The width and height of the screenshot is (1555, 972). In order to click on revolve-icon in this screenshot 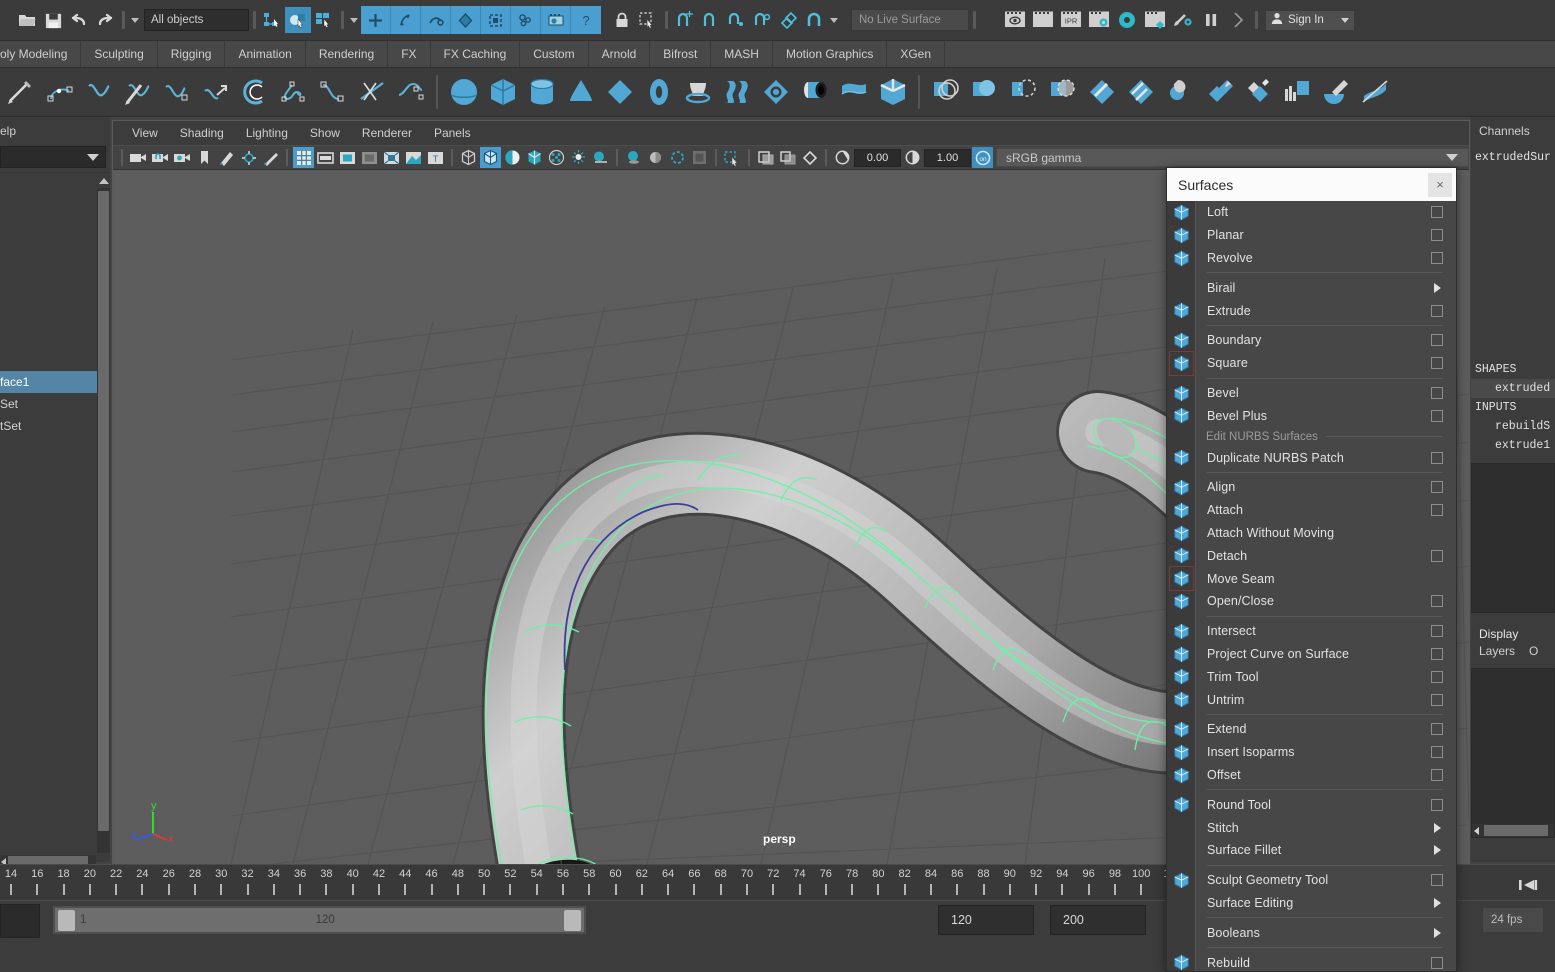, I will do `click(1181, 258)`.